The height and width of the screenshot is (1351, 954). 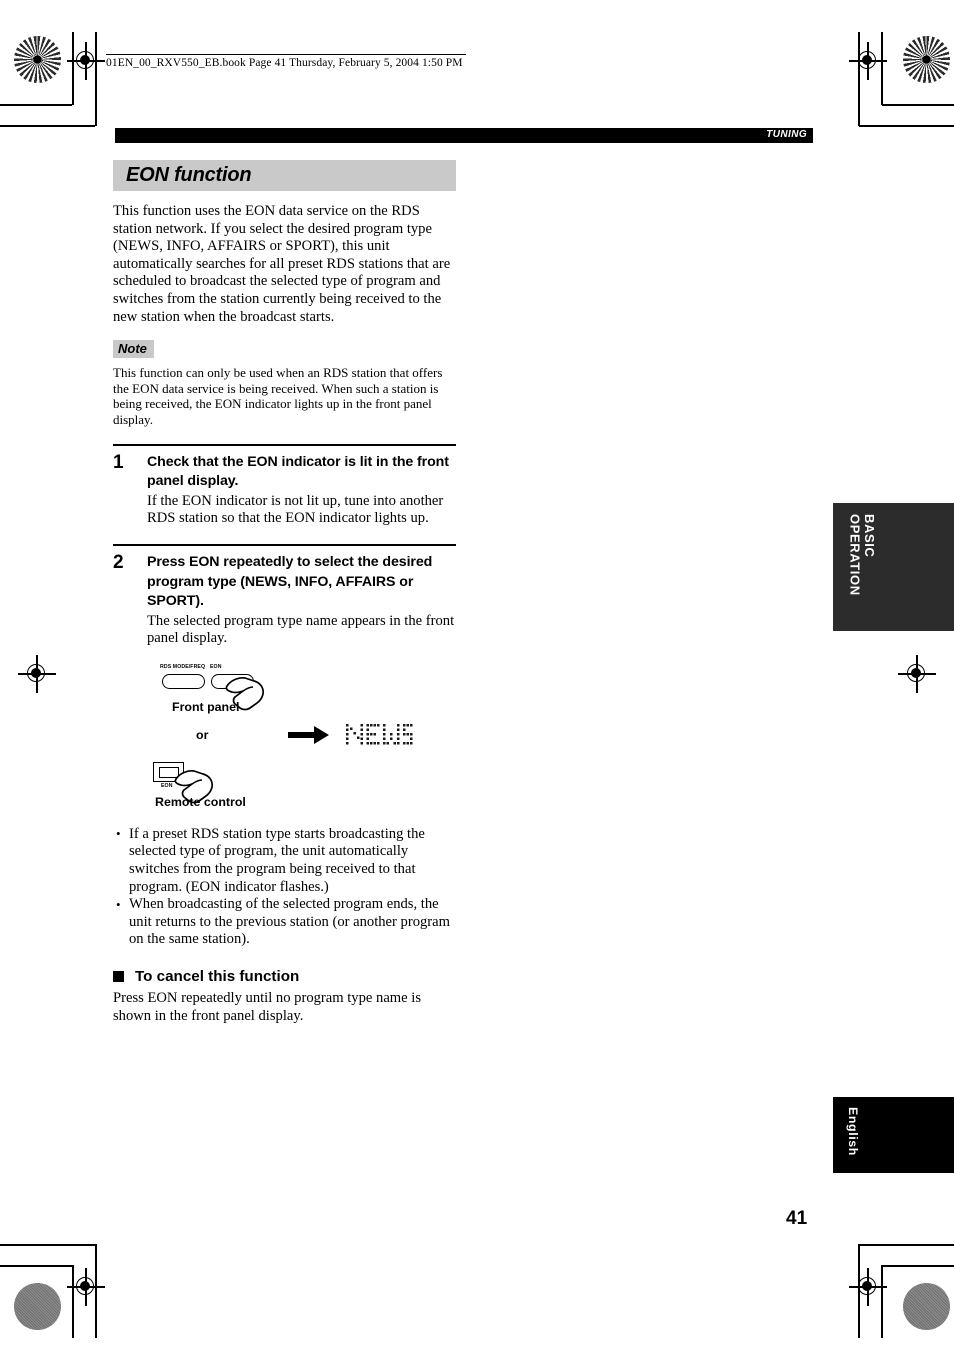 I want to click on side-tab-language-label: English, so click(x=852, y=1131).